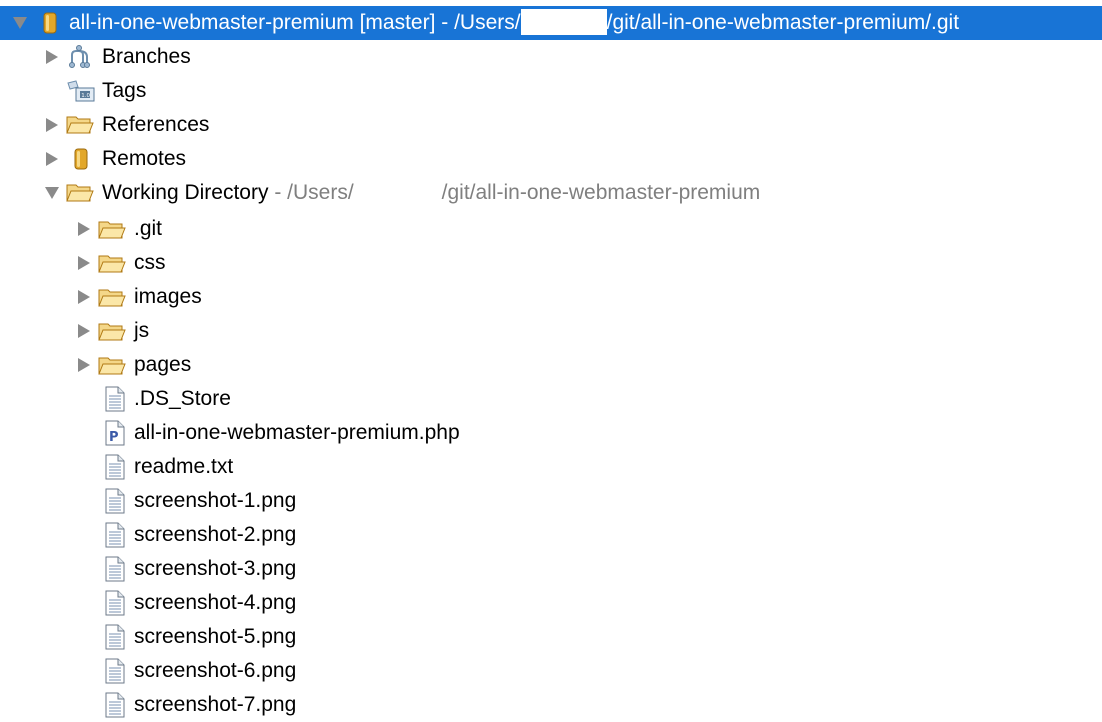 This screenshot has height=722, width=1102. What do you see at coordinates (80, 91) in the screenshot?
I see `tags-icon: 1.0` at bounding box center [80, 91].